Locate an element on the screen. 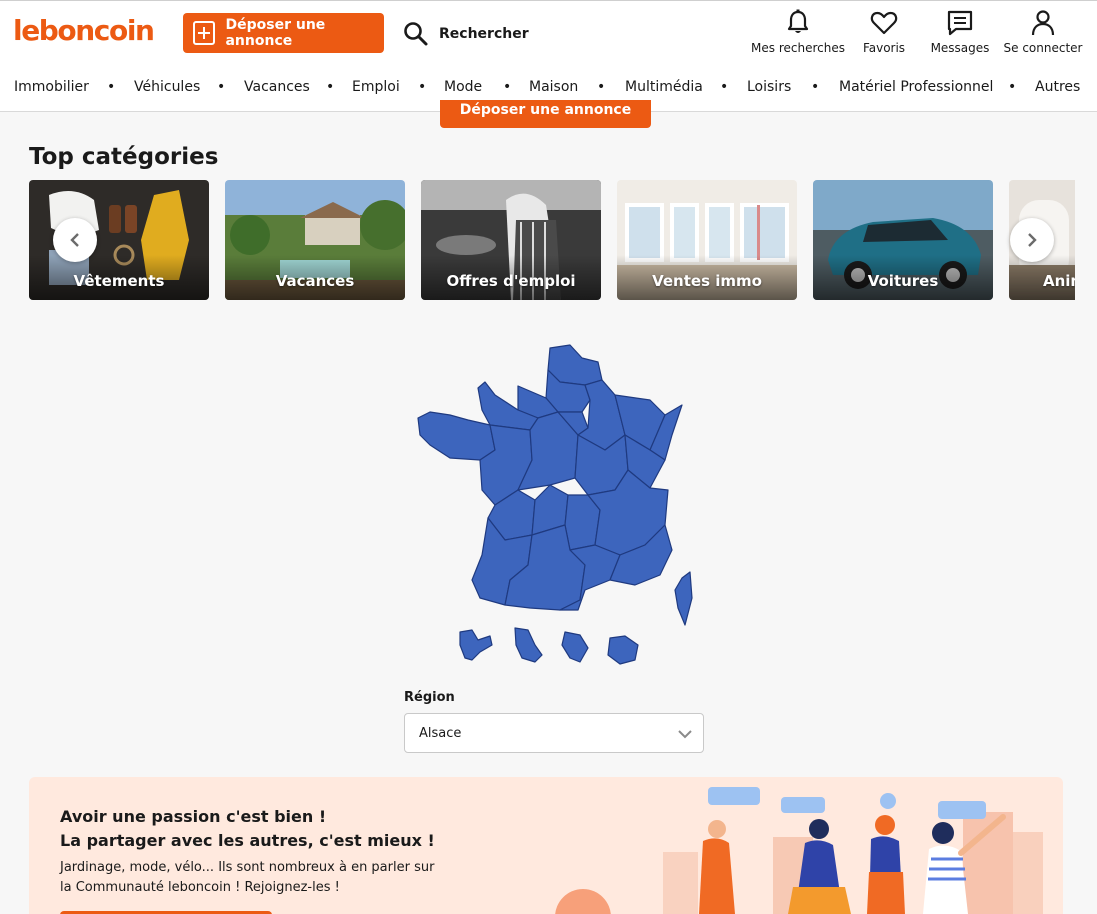 The width and height of the screenshot is (1097, 914). nav-item-immobilier: Immobilier is located at coordinates (51, 87).